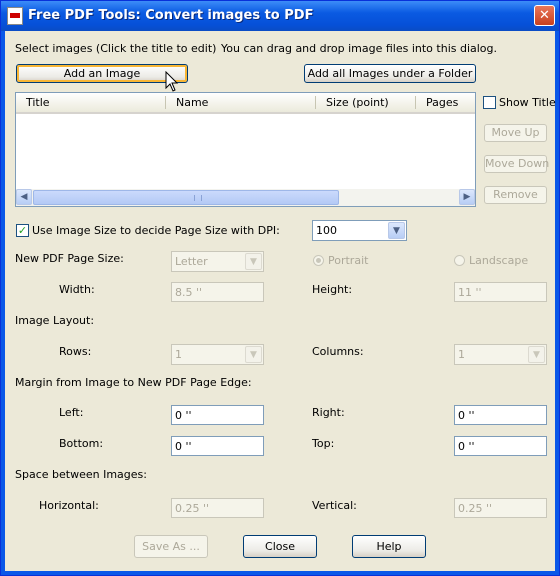 The width and height of the screenshot is (560, 576). I want to click on landscape-label: Landscape, so click(499, 260).